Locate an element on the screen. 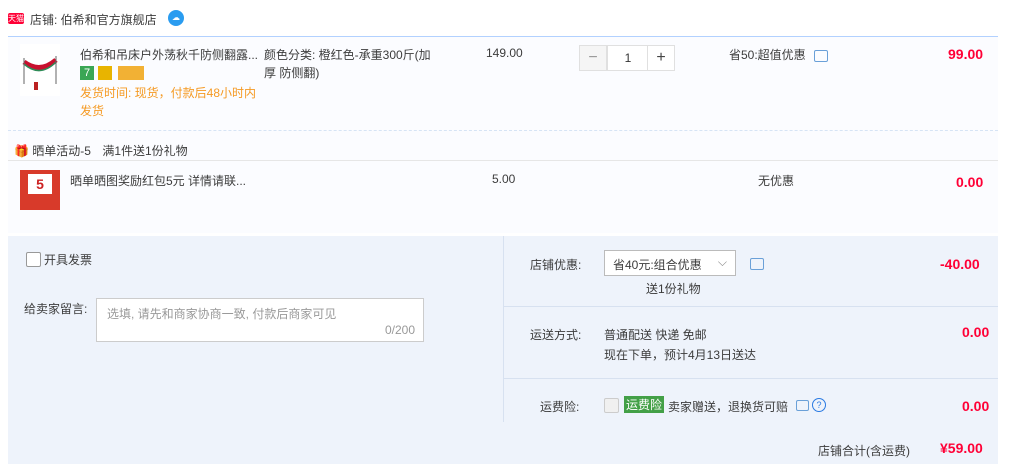 The image size is (1012, 464). unit-price: 149.00 is located at coordinates (504, 53).